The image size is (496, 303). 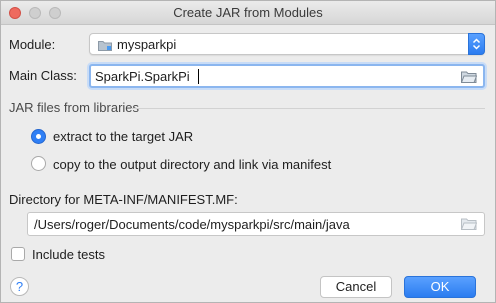 I want to click on include-tests-label: Include tests, so click(x=68, y=254).